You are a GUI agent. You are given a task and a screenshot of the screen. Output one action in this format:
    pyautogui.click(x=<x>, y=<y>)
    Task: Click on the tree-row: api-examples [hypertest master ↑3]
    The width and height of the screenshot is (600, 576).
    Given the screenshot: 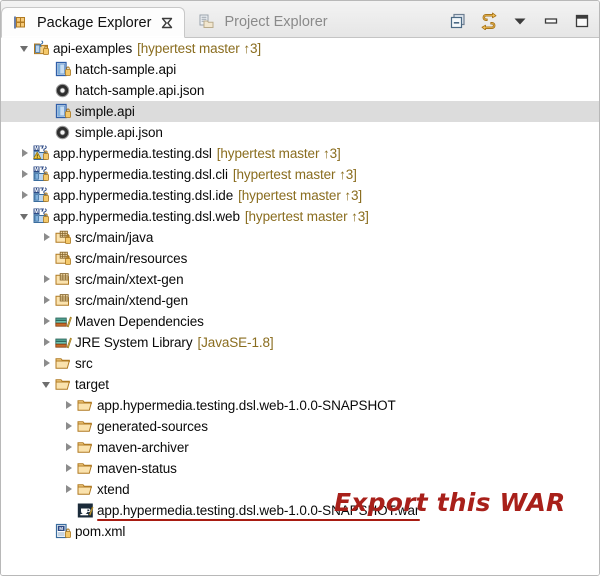 What is the action you would take?
    pyautogui.click(x=300, y=48)
    